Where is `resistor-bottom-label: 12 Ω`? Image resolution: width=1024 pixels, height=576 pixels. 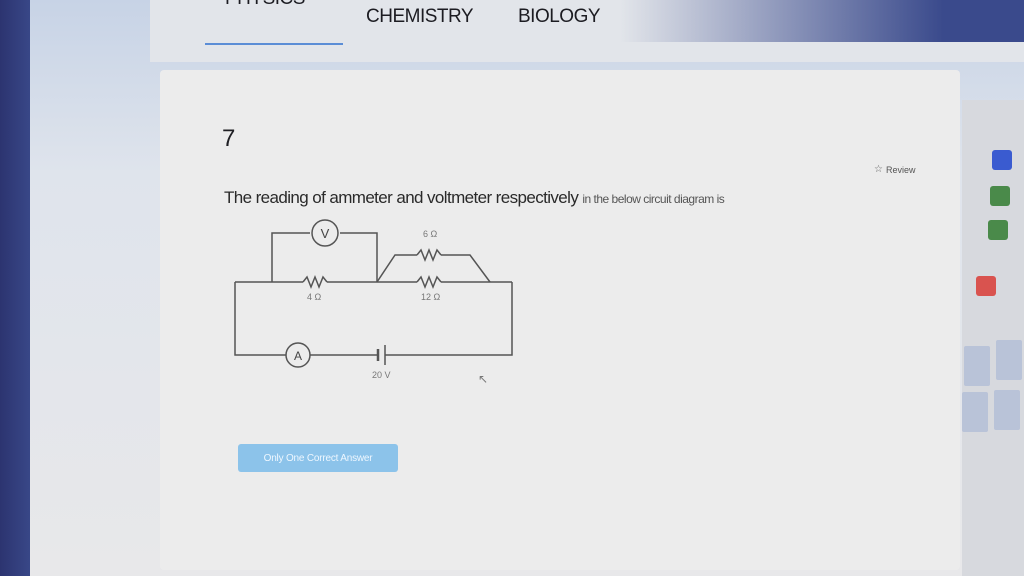 resistor-bottom-label: 12 Ω is located at coordinates (431, 297).